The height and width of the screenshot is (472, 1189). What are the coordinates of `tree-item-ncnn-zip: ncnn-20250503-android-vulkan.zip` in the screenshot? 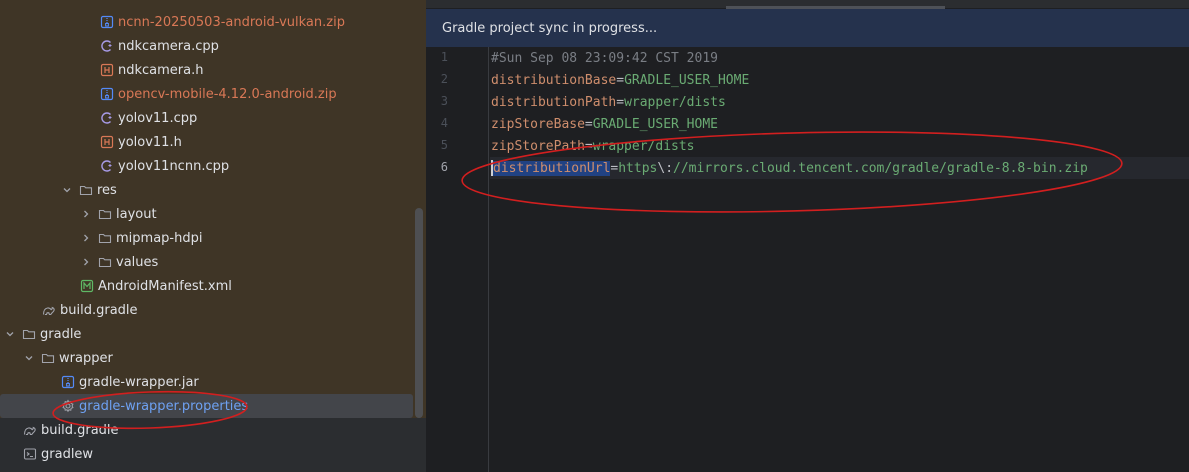 It's located at (206, 22).